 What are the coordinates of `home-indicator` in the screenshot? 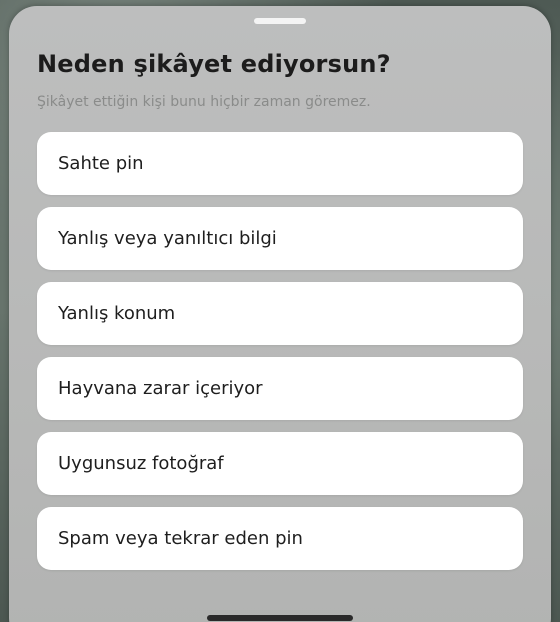 It's located at (280, 618).